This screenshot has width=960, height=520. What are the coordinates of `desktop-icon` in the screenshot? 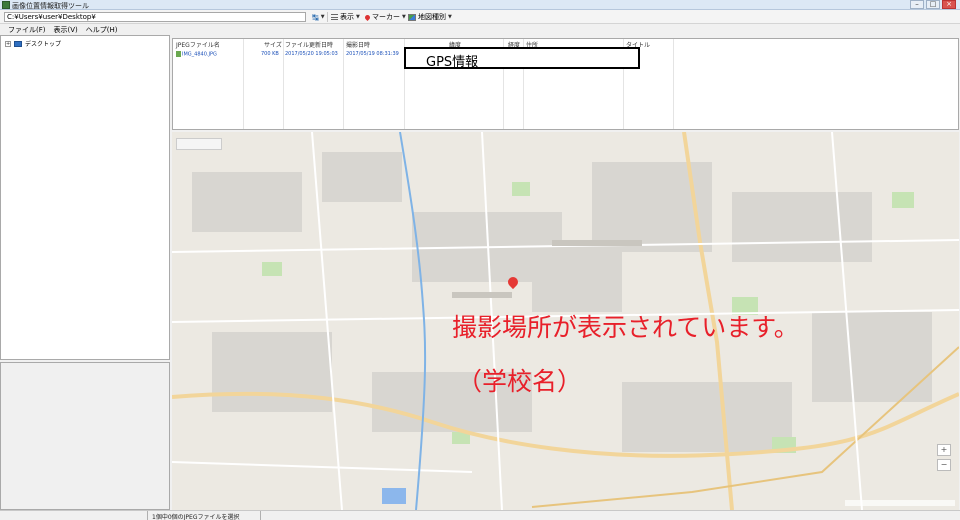 It's located at (18, 43).